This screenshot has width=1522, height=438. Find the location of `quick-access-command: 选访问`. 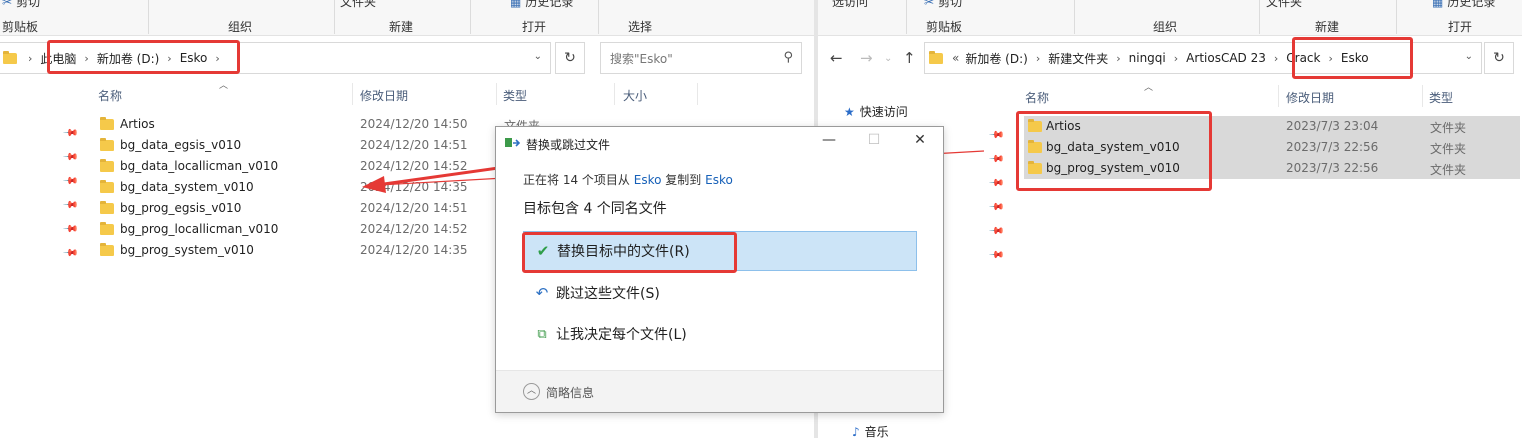

quick-access-command: 选访问 is located at coordinates (850, 5).